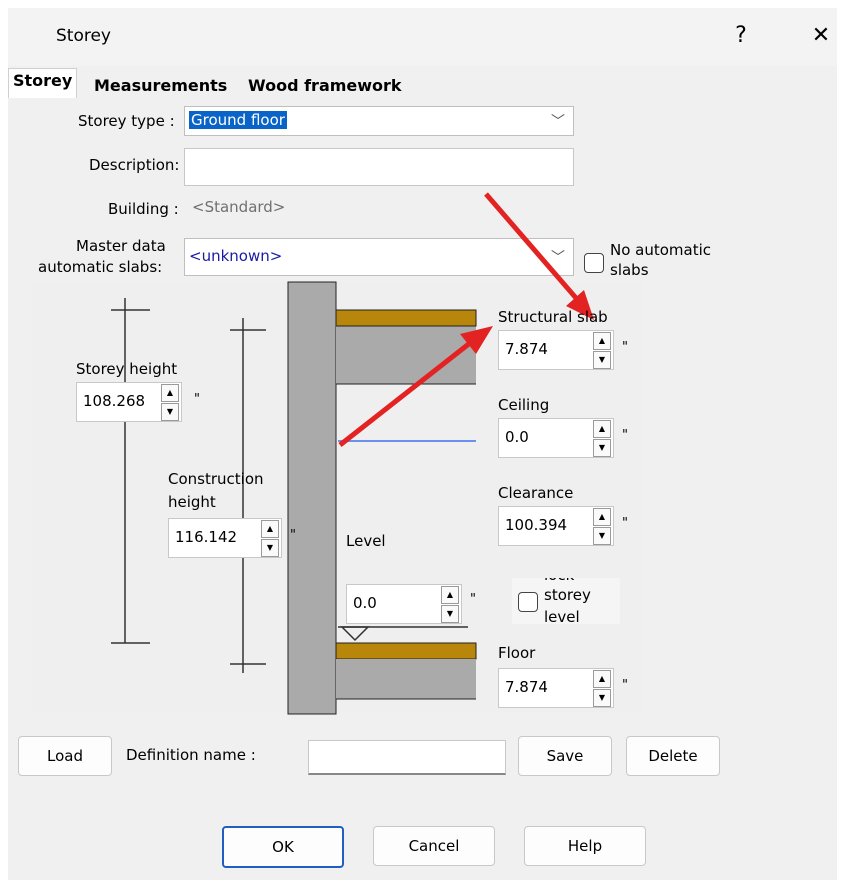 The height and width of the screenshot is (884, 845). What do you see at coordinates (206, 537) in the screenshot?
I see `construction-height-value: 116.142` at bounding box center [206, 537].